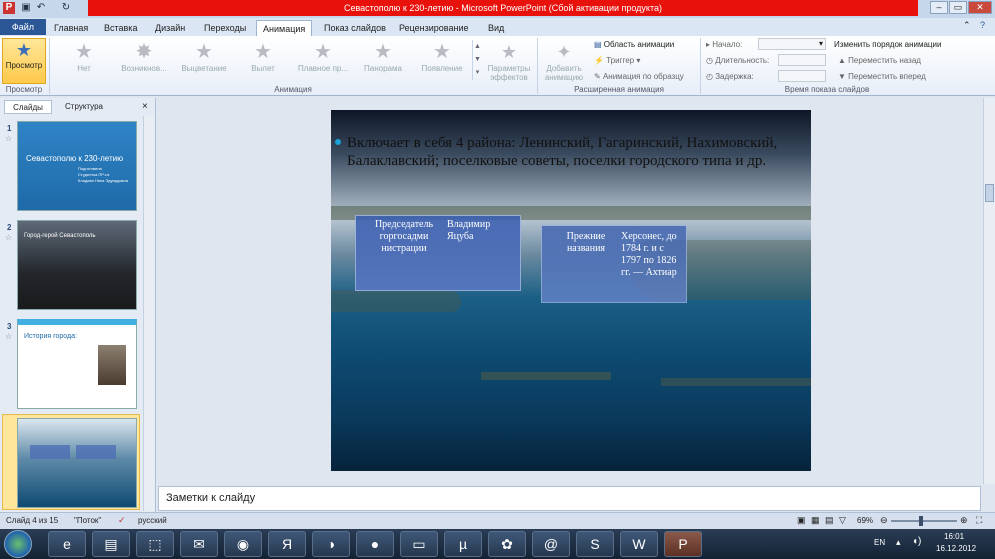 This screenshot has width=995, height=559. I want to click on zoom-slider, so click(924, 521).